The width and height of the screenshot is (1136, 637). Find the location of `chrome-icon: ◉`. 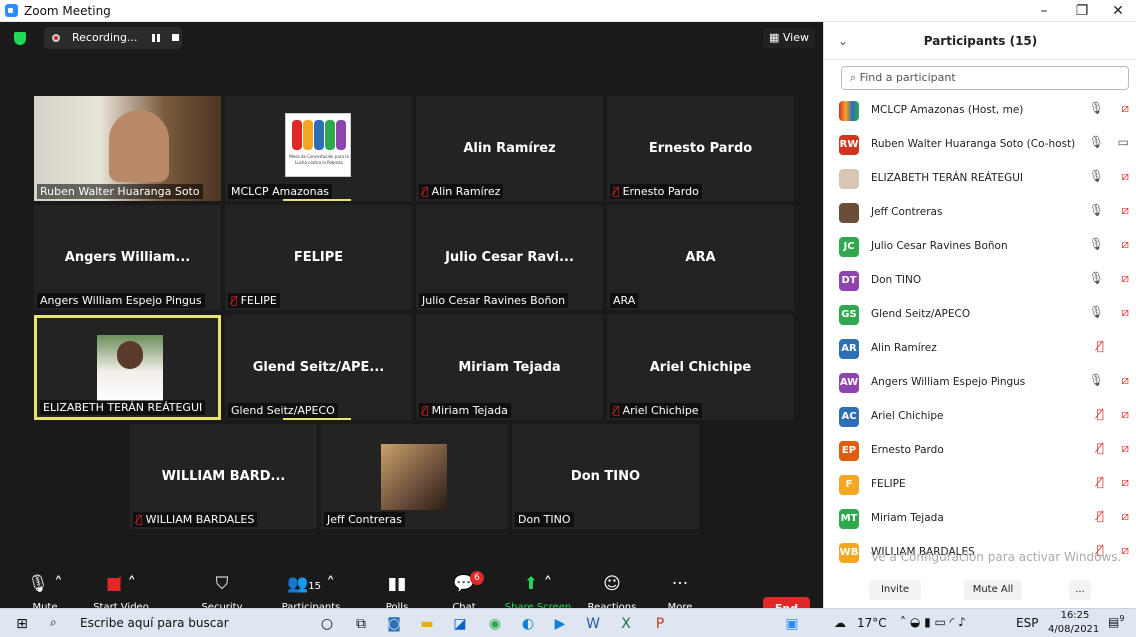

chrome-icon: ◉ is located at coordinates (495, 624).